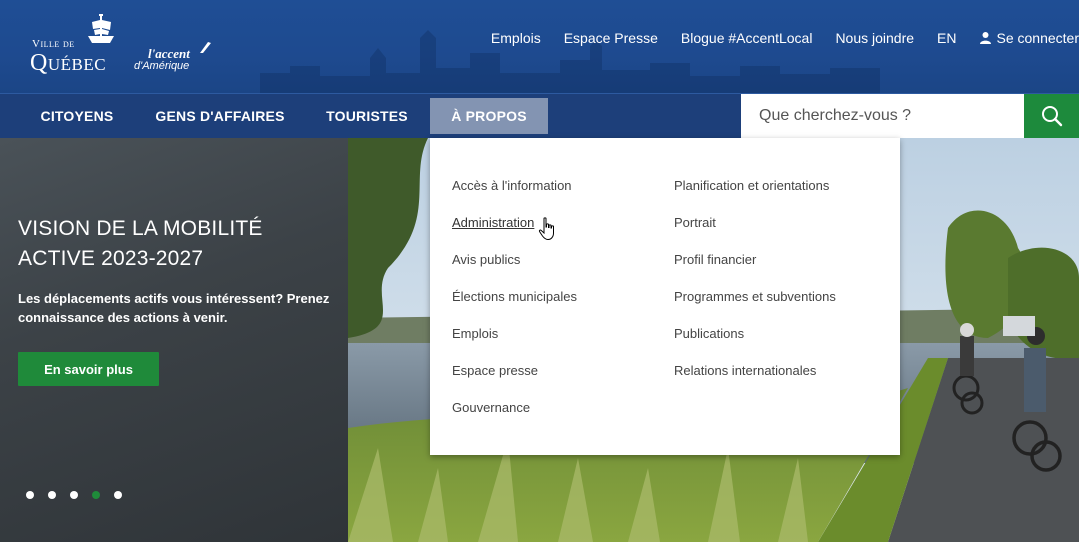  Describe the element at coordinates (367, 116) in the screenshot. I see `nav-item-touristes: TOURISTES` at that location.